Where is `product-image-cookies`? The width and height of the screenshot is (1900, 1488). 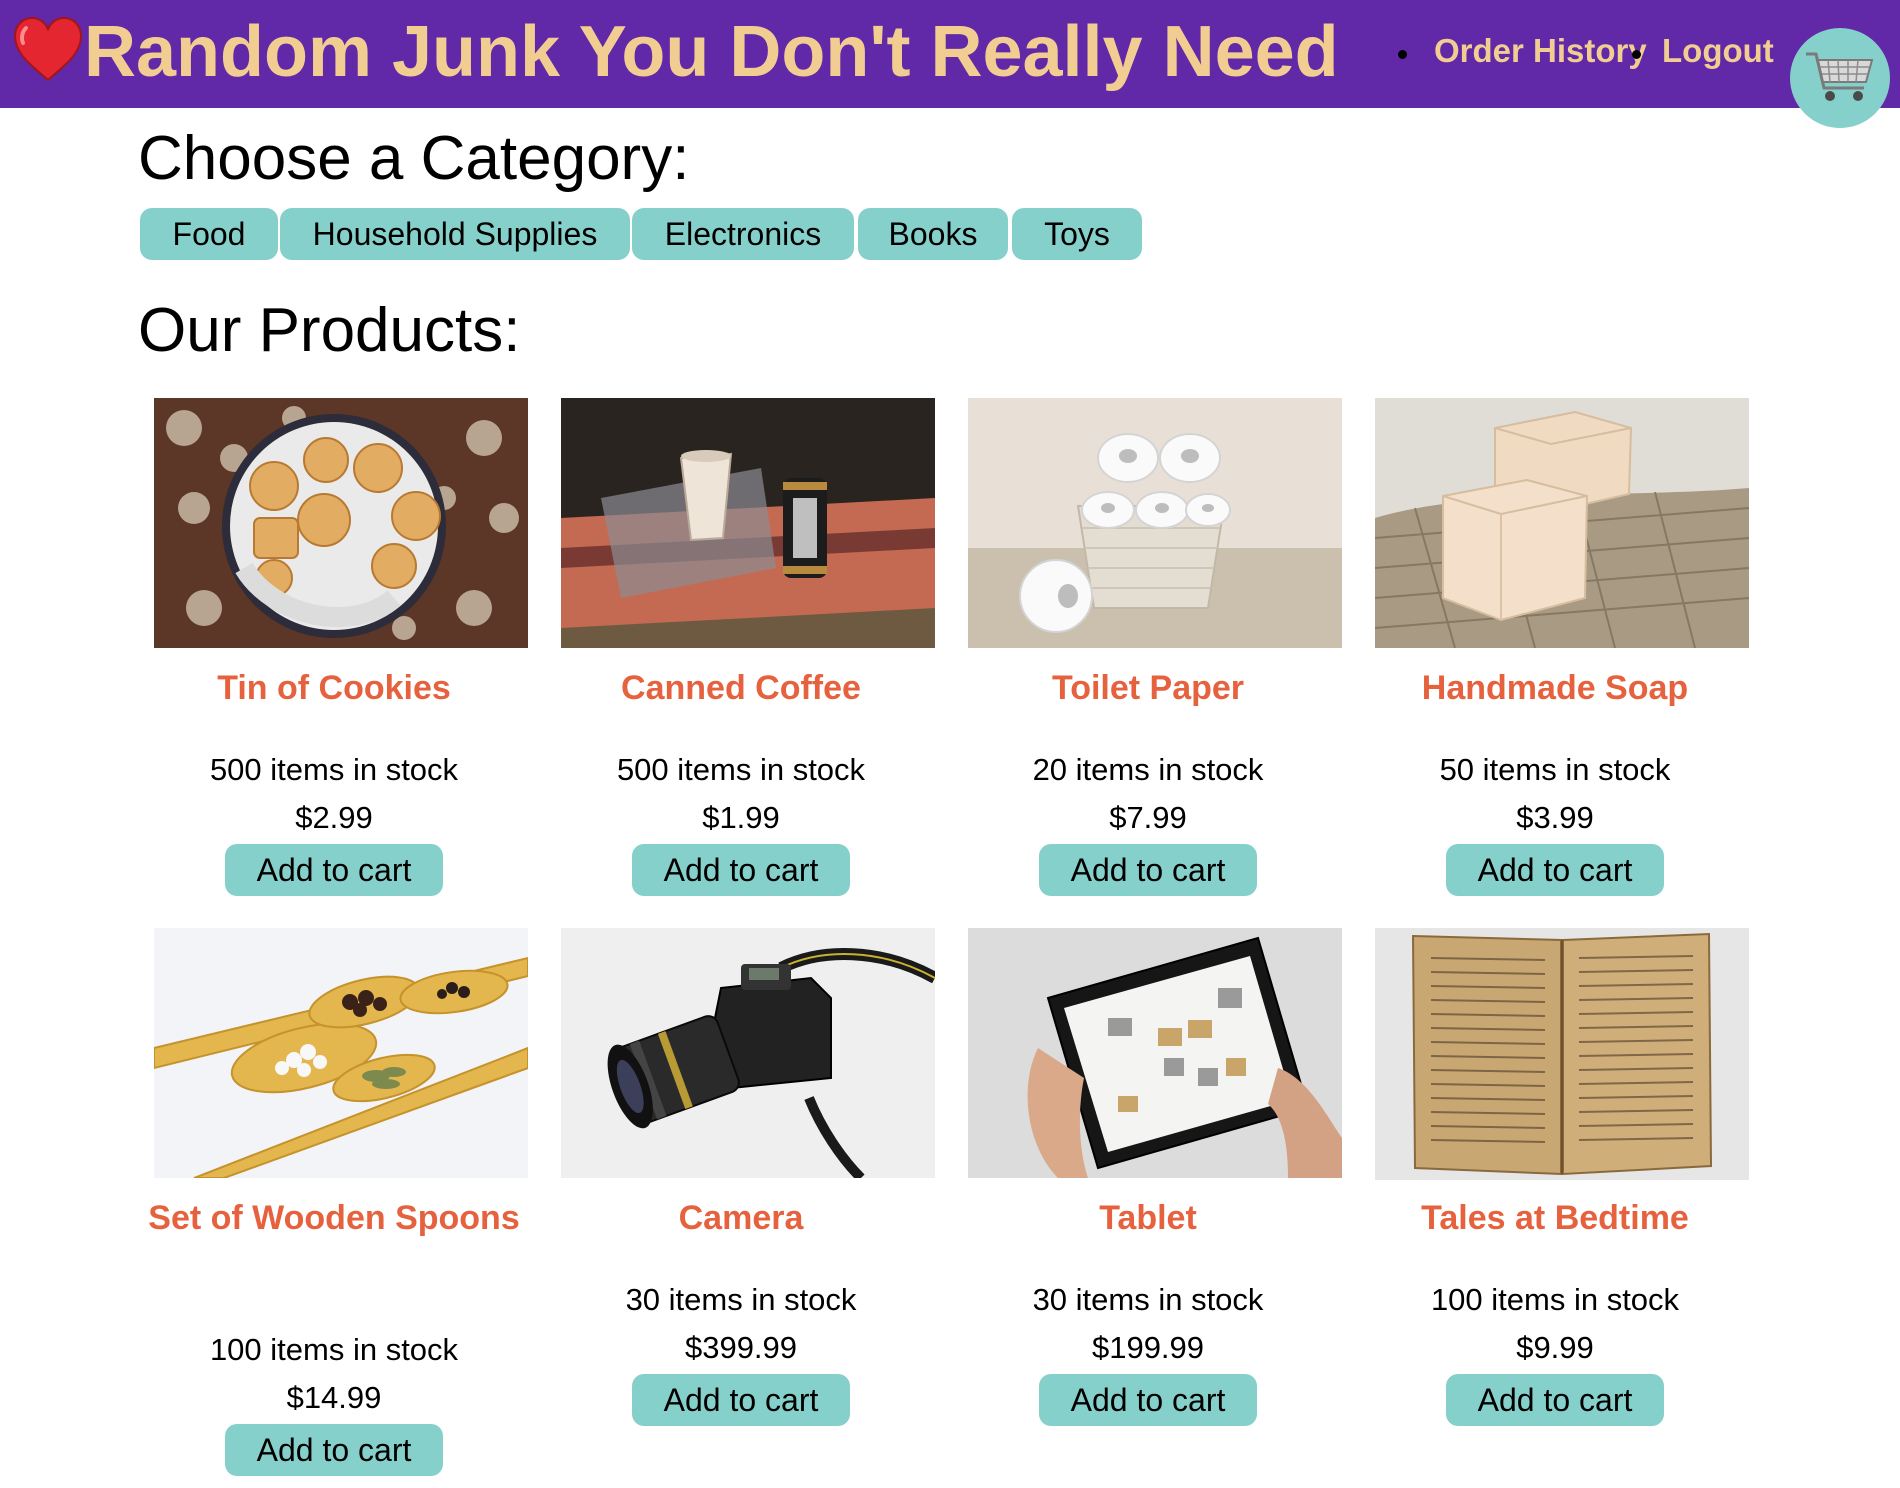
product-image-cookies is located at coordinates (341, 523).